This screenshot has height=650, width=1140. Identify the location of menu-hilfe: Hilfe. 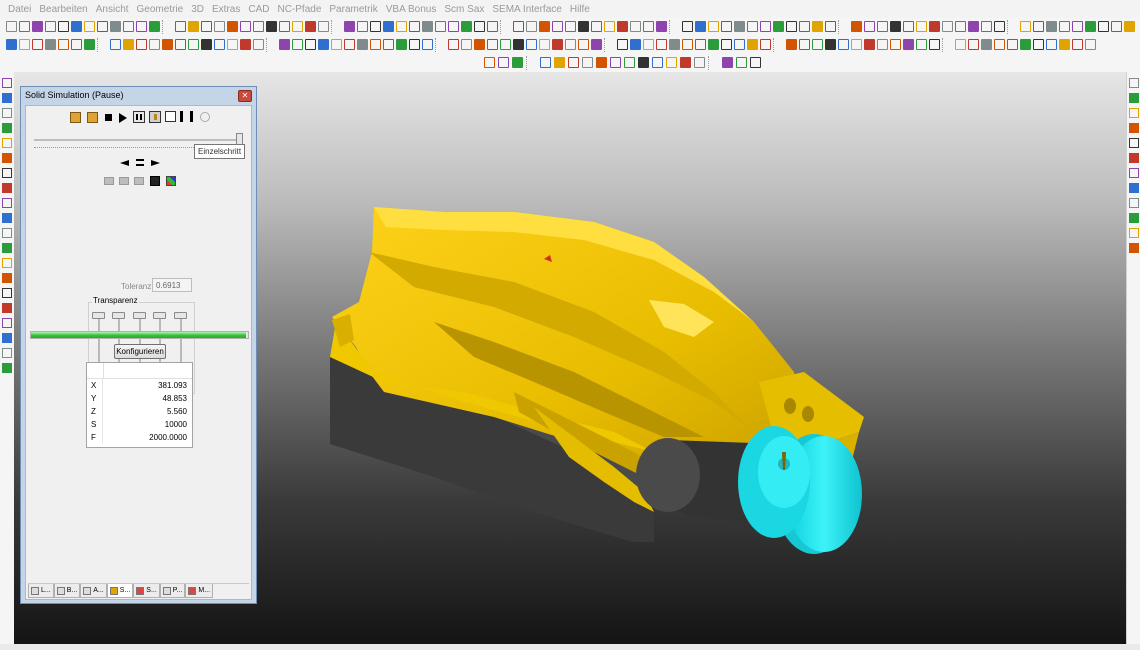
(580, 9).